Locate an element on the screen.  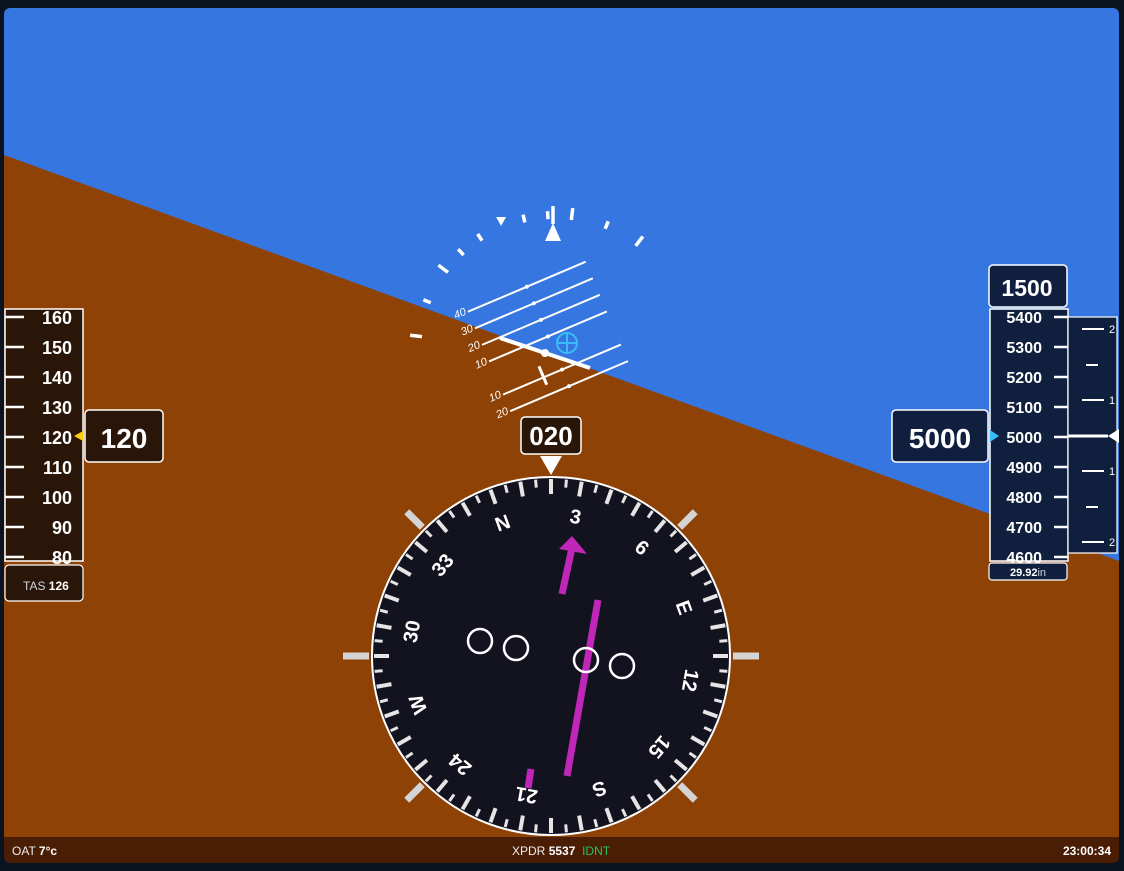
altitude-tick-label: 4800 is located at coordinates (1024, 498).